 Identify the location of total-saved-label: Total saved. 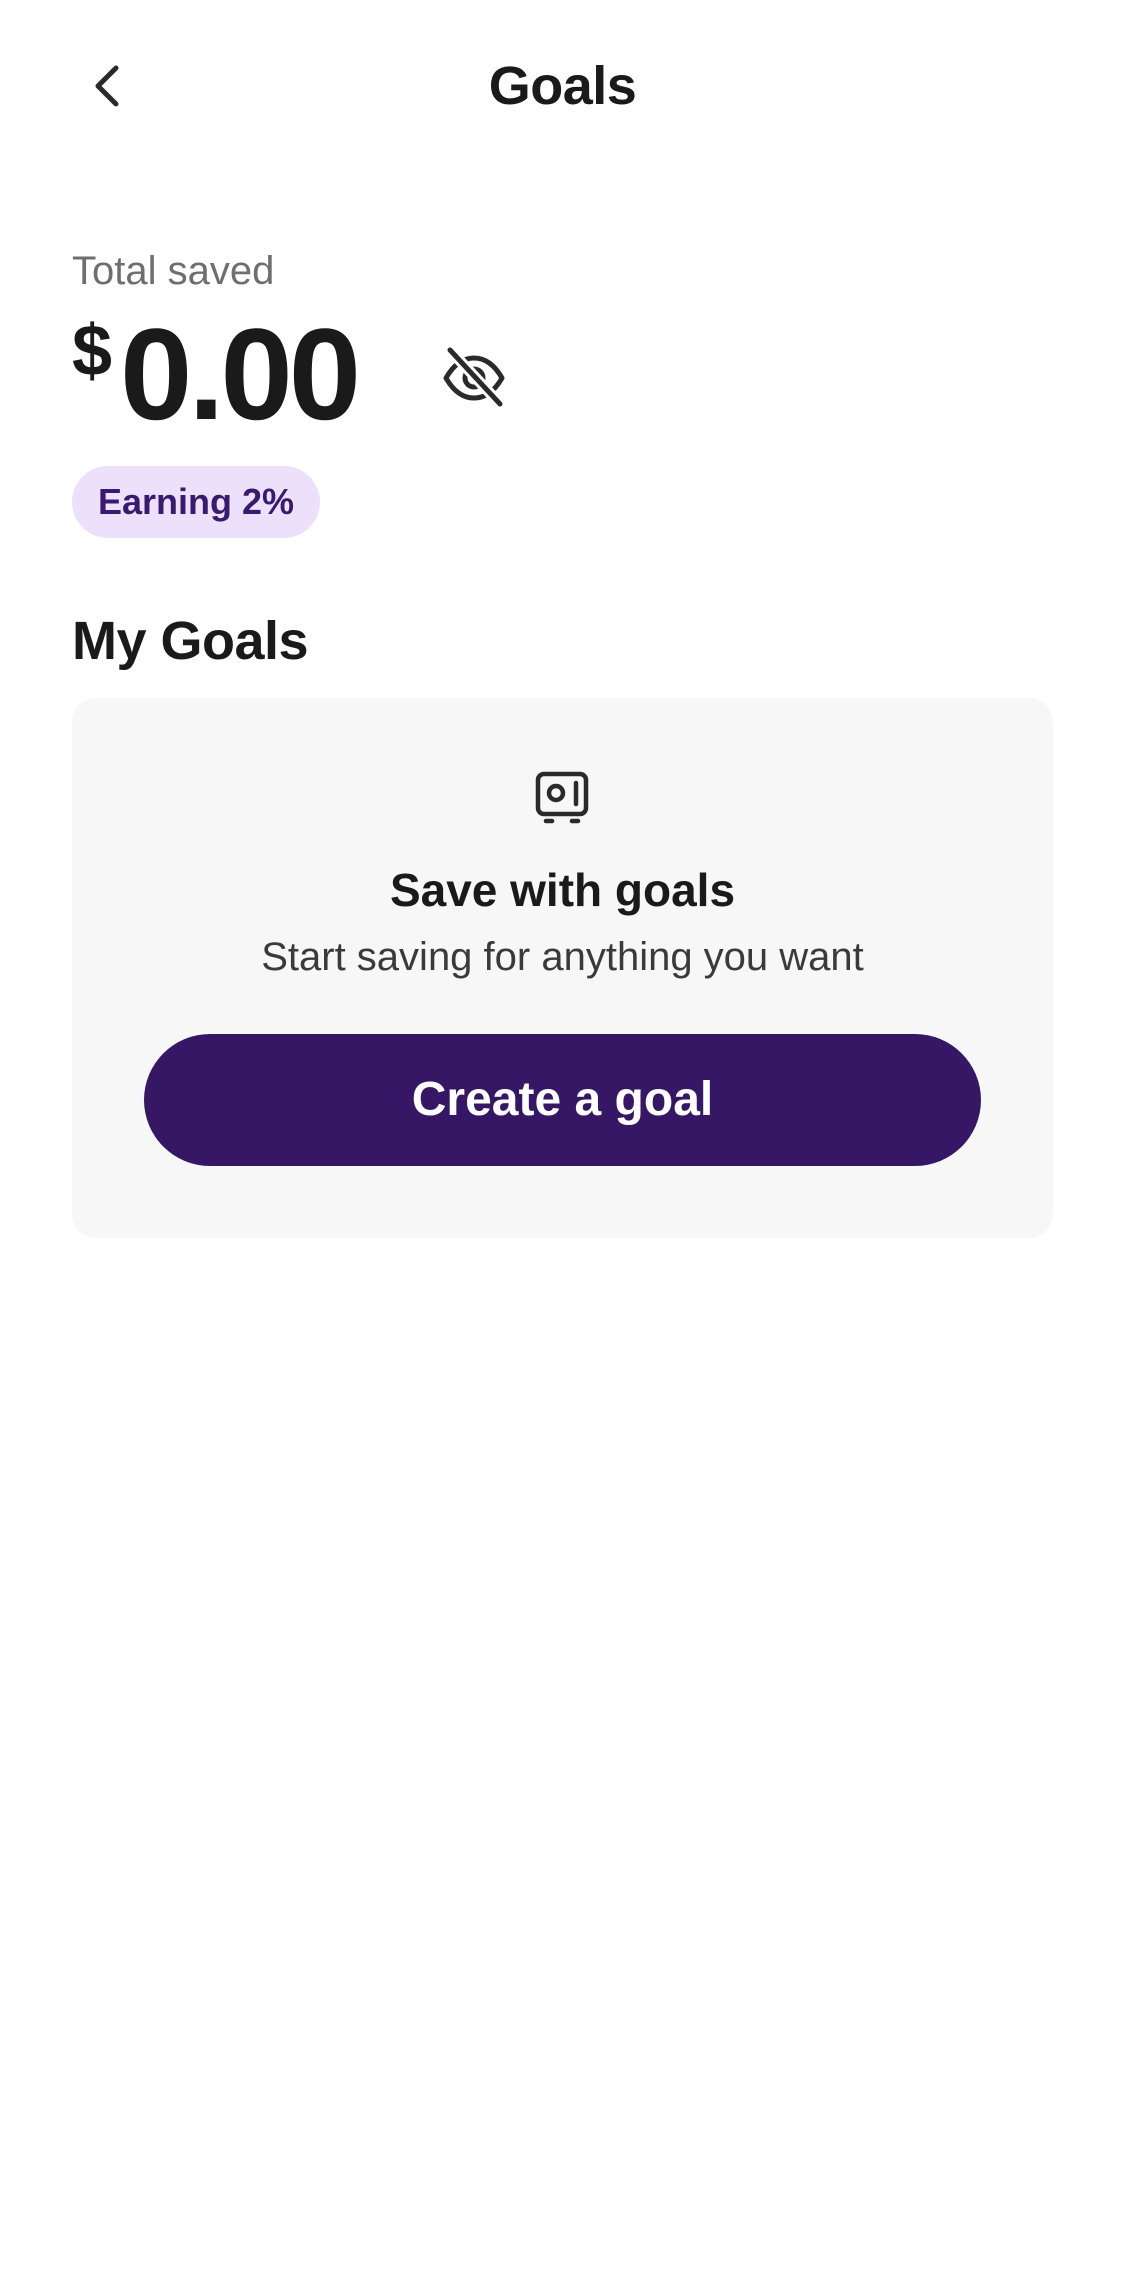
(173, 271).